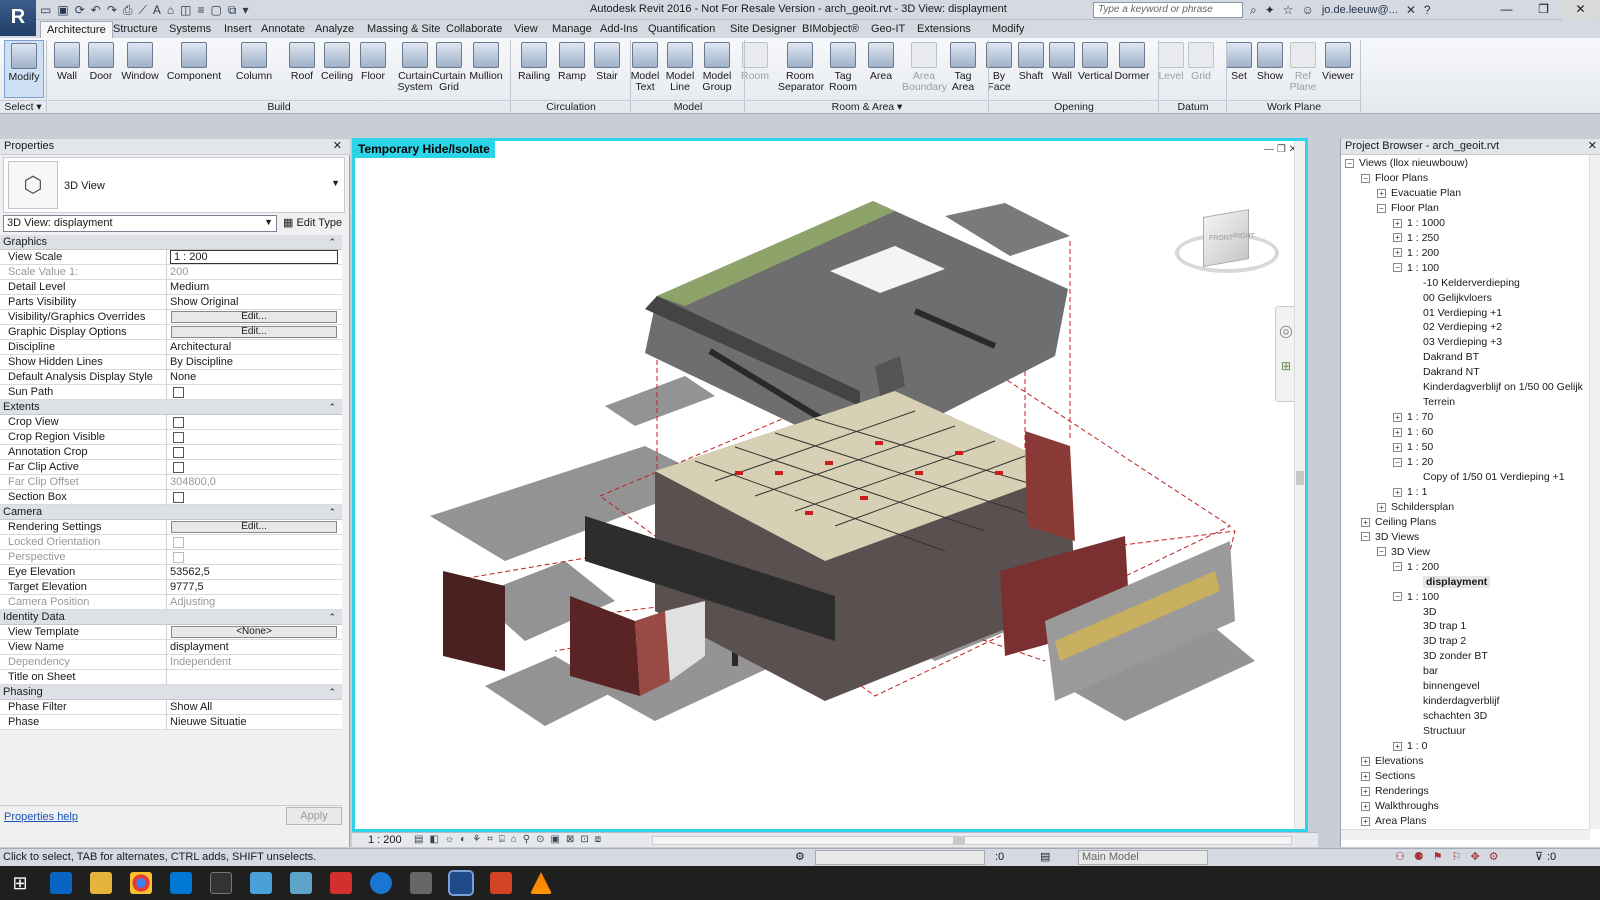 This screenshot has width=1600, height=900. I want to click on component-button: Component, so click(194, 69).